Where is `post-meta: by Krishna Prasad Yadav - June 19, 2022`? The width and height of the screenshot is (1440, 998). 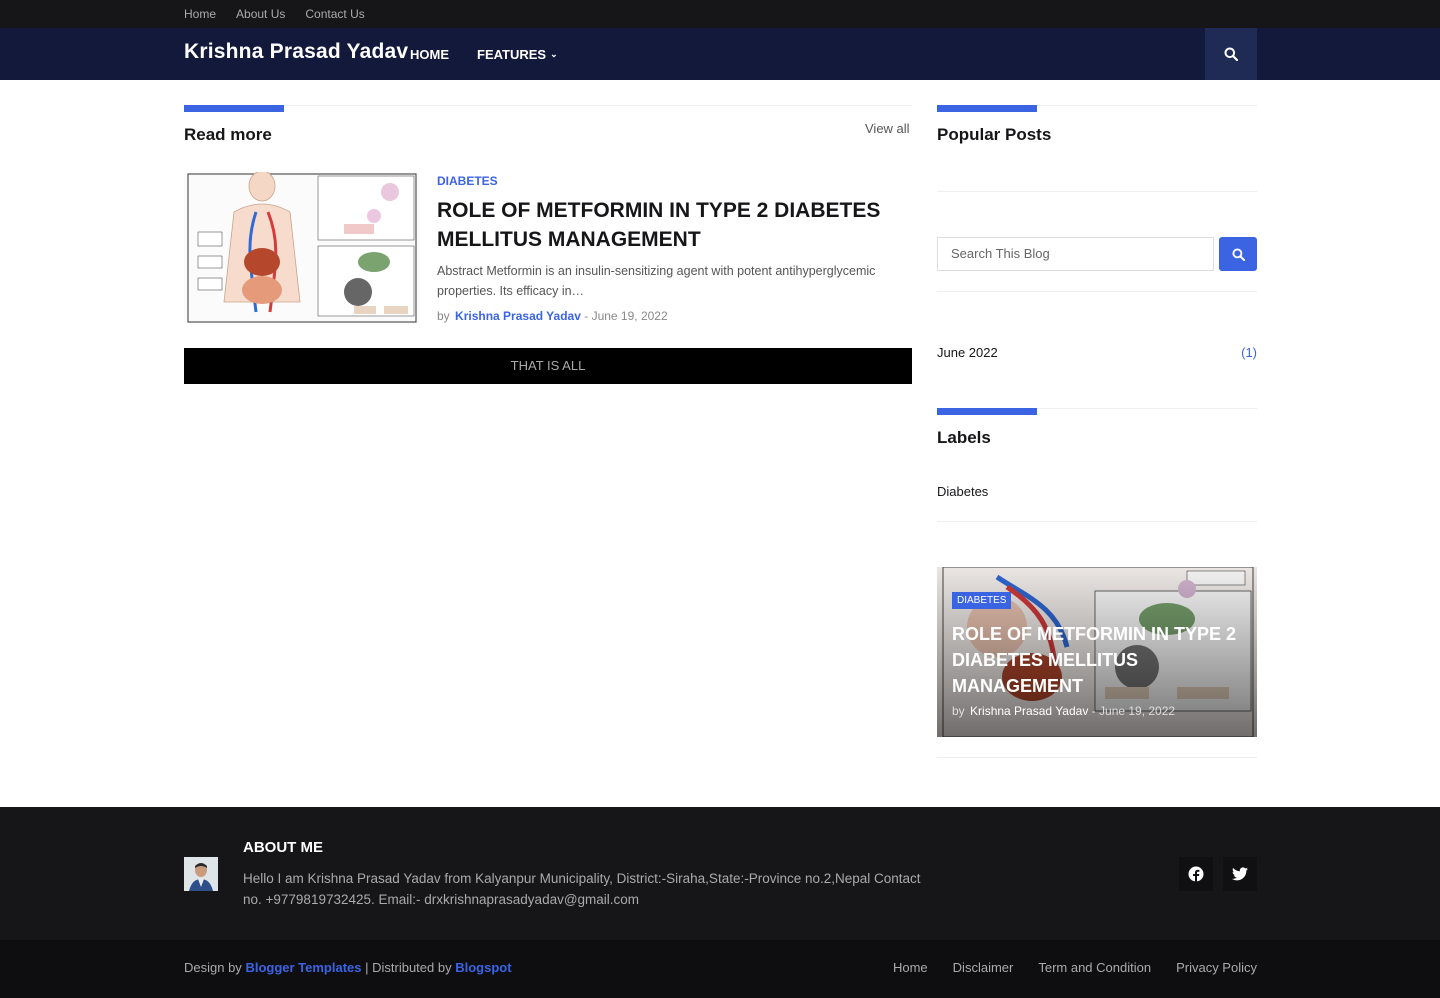 post-meta: by Krishna Prasad Yadav - June 19, 2022 is located at coordinates (552, 316).